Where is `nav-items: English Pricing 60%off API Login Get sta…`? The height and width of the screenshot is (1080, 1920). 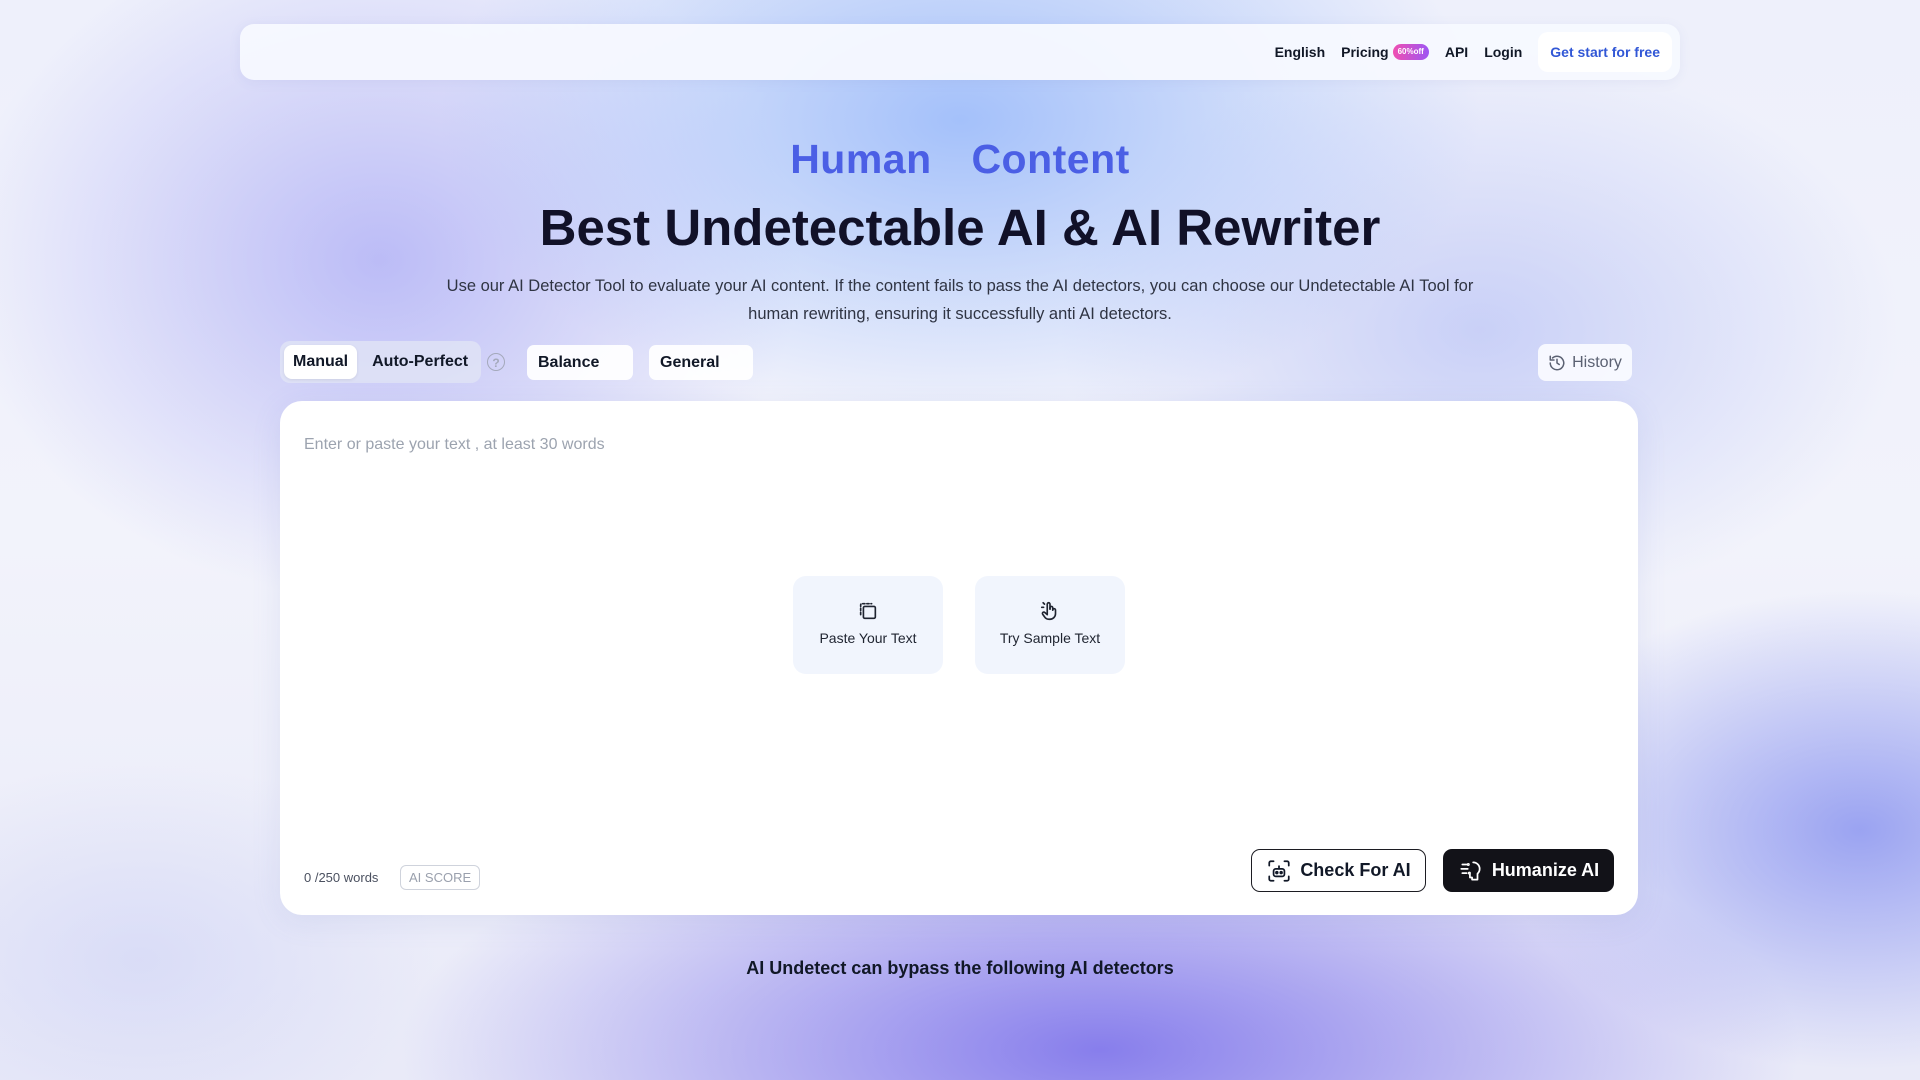 nav-items: English Pricing 60%off API Login Get sta… is located at coordinates (1473, 52).